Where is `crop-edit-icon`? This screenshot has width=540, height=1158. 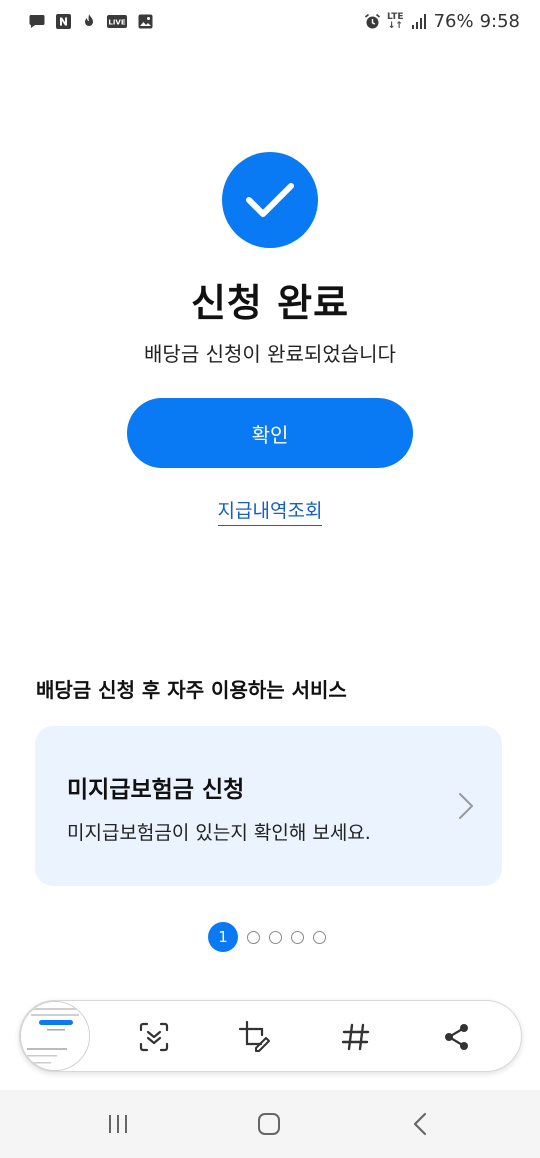 crop-edit-icon is located at coordinates (254, 1036).